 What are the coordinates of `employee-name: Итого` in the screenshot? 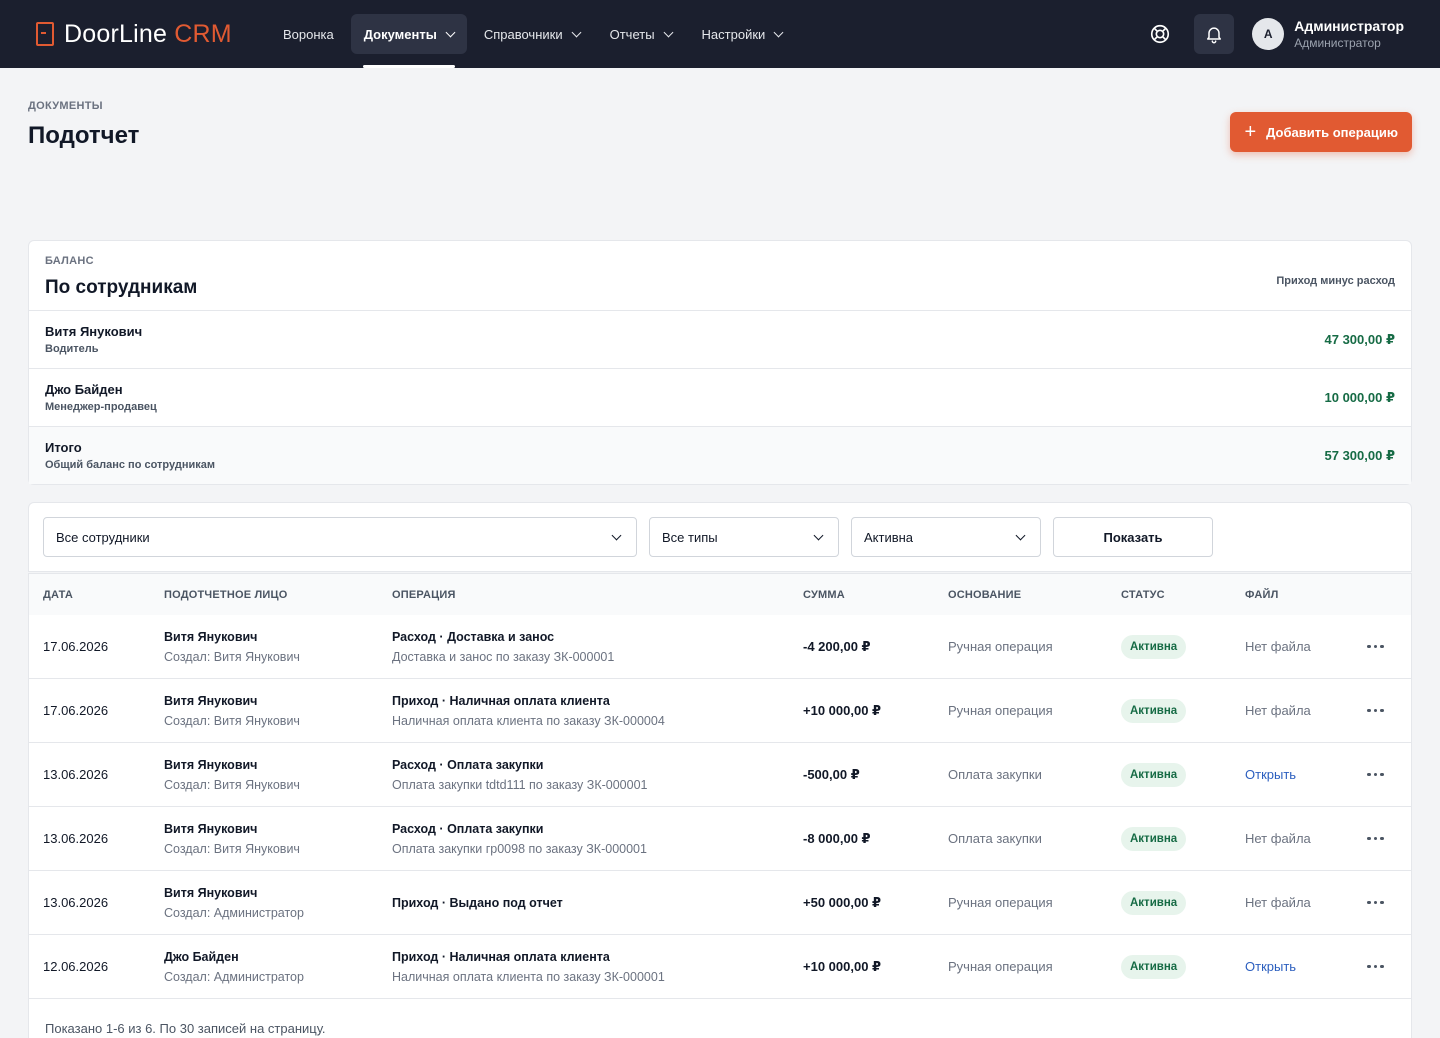 It's located at (63, 447).